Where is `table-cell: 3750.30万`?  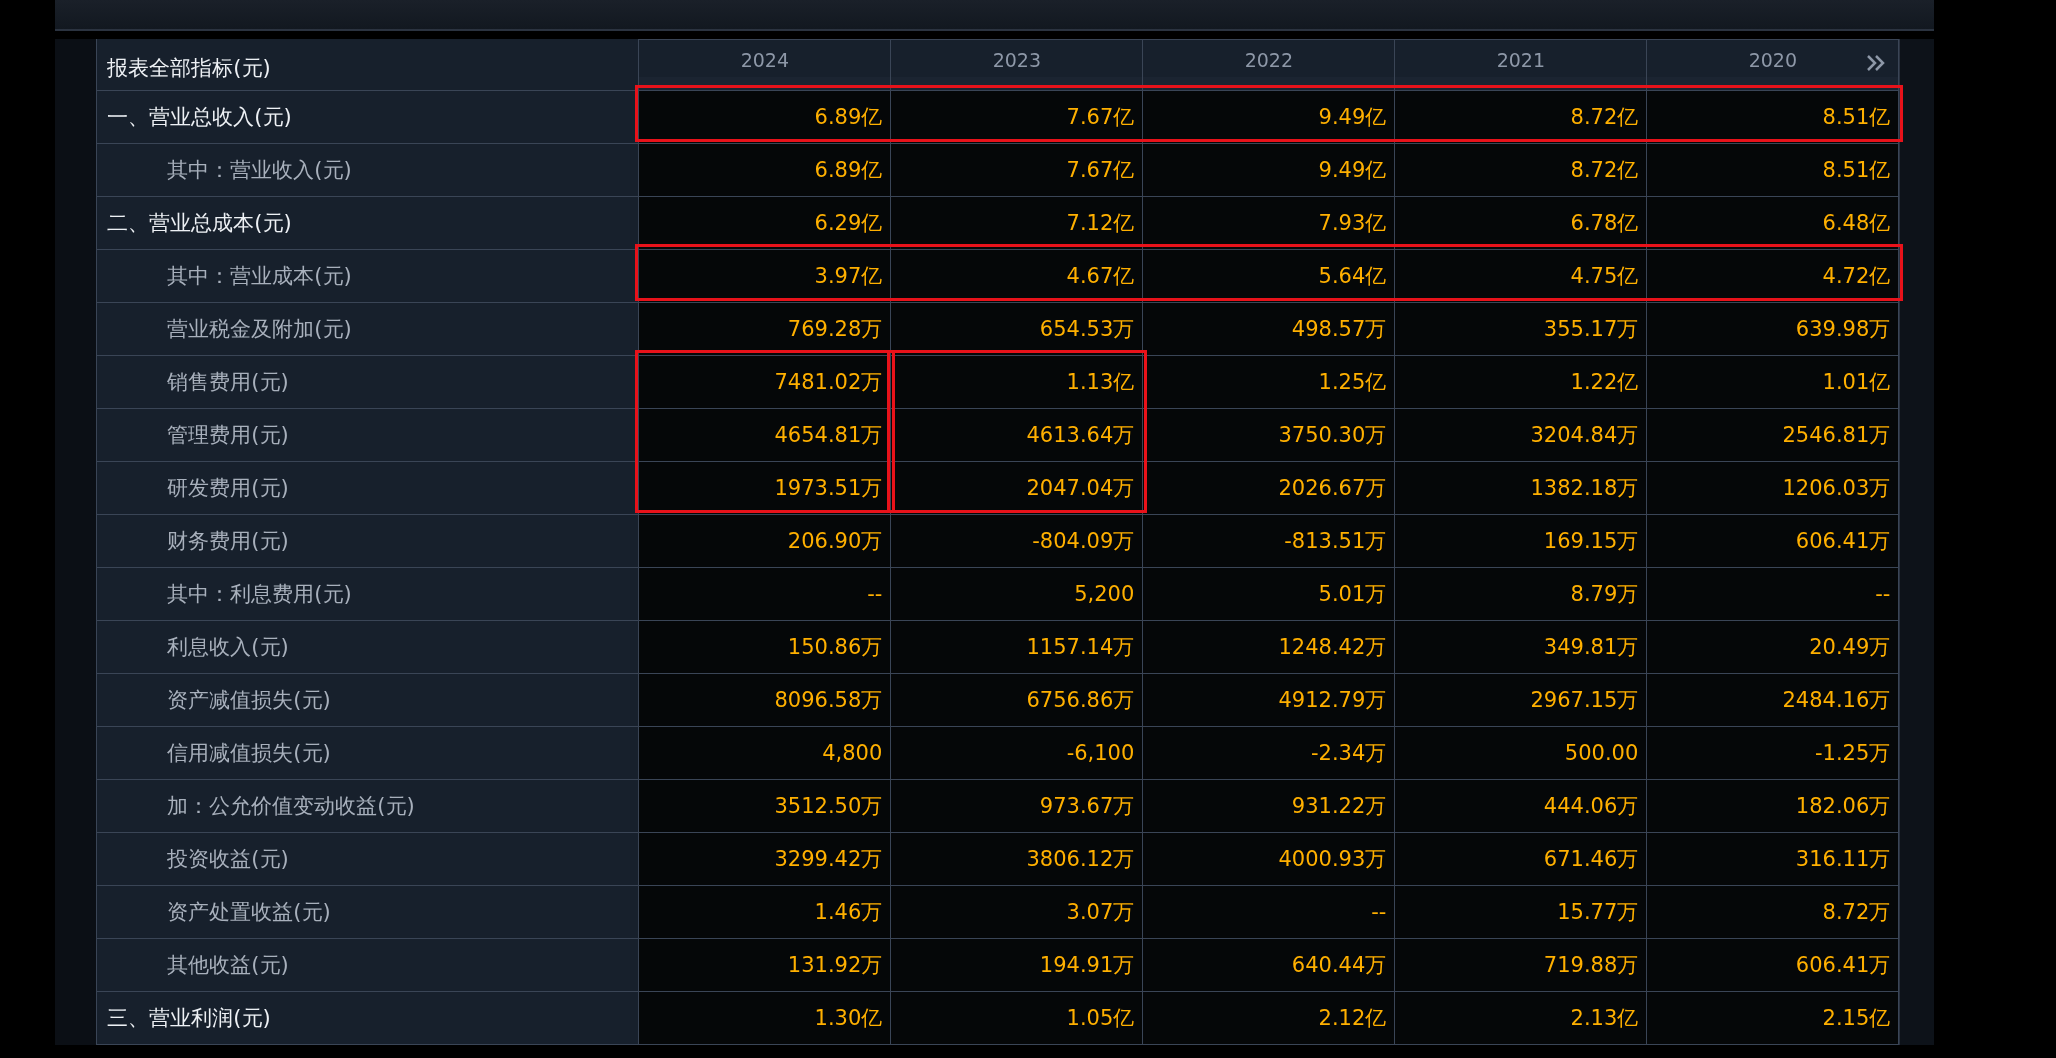 table-cell: 3750.30万 is located at coordinates (1269, 435).